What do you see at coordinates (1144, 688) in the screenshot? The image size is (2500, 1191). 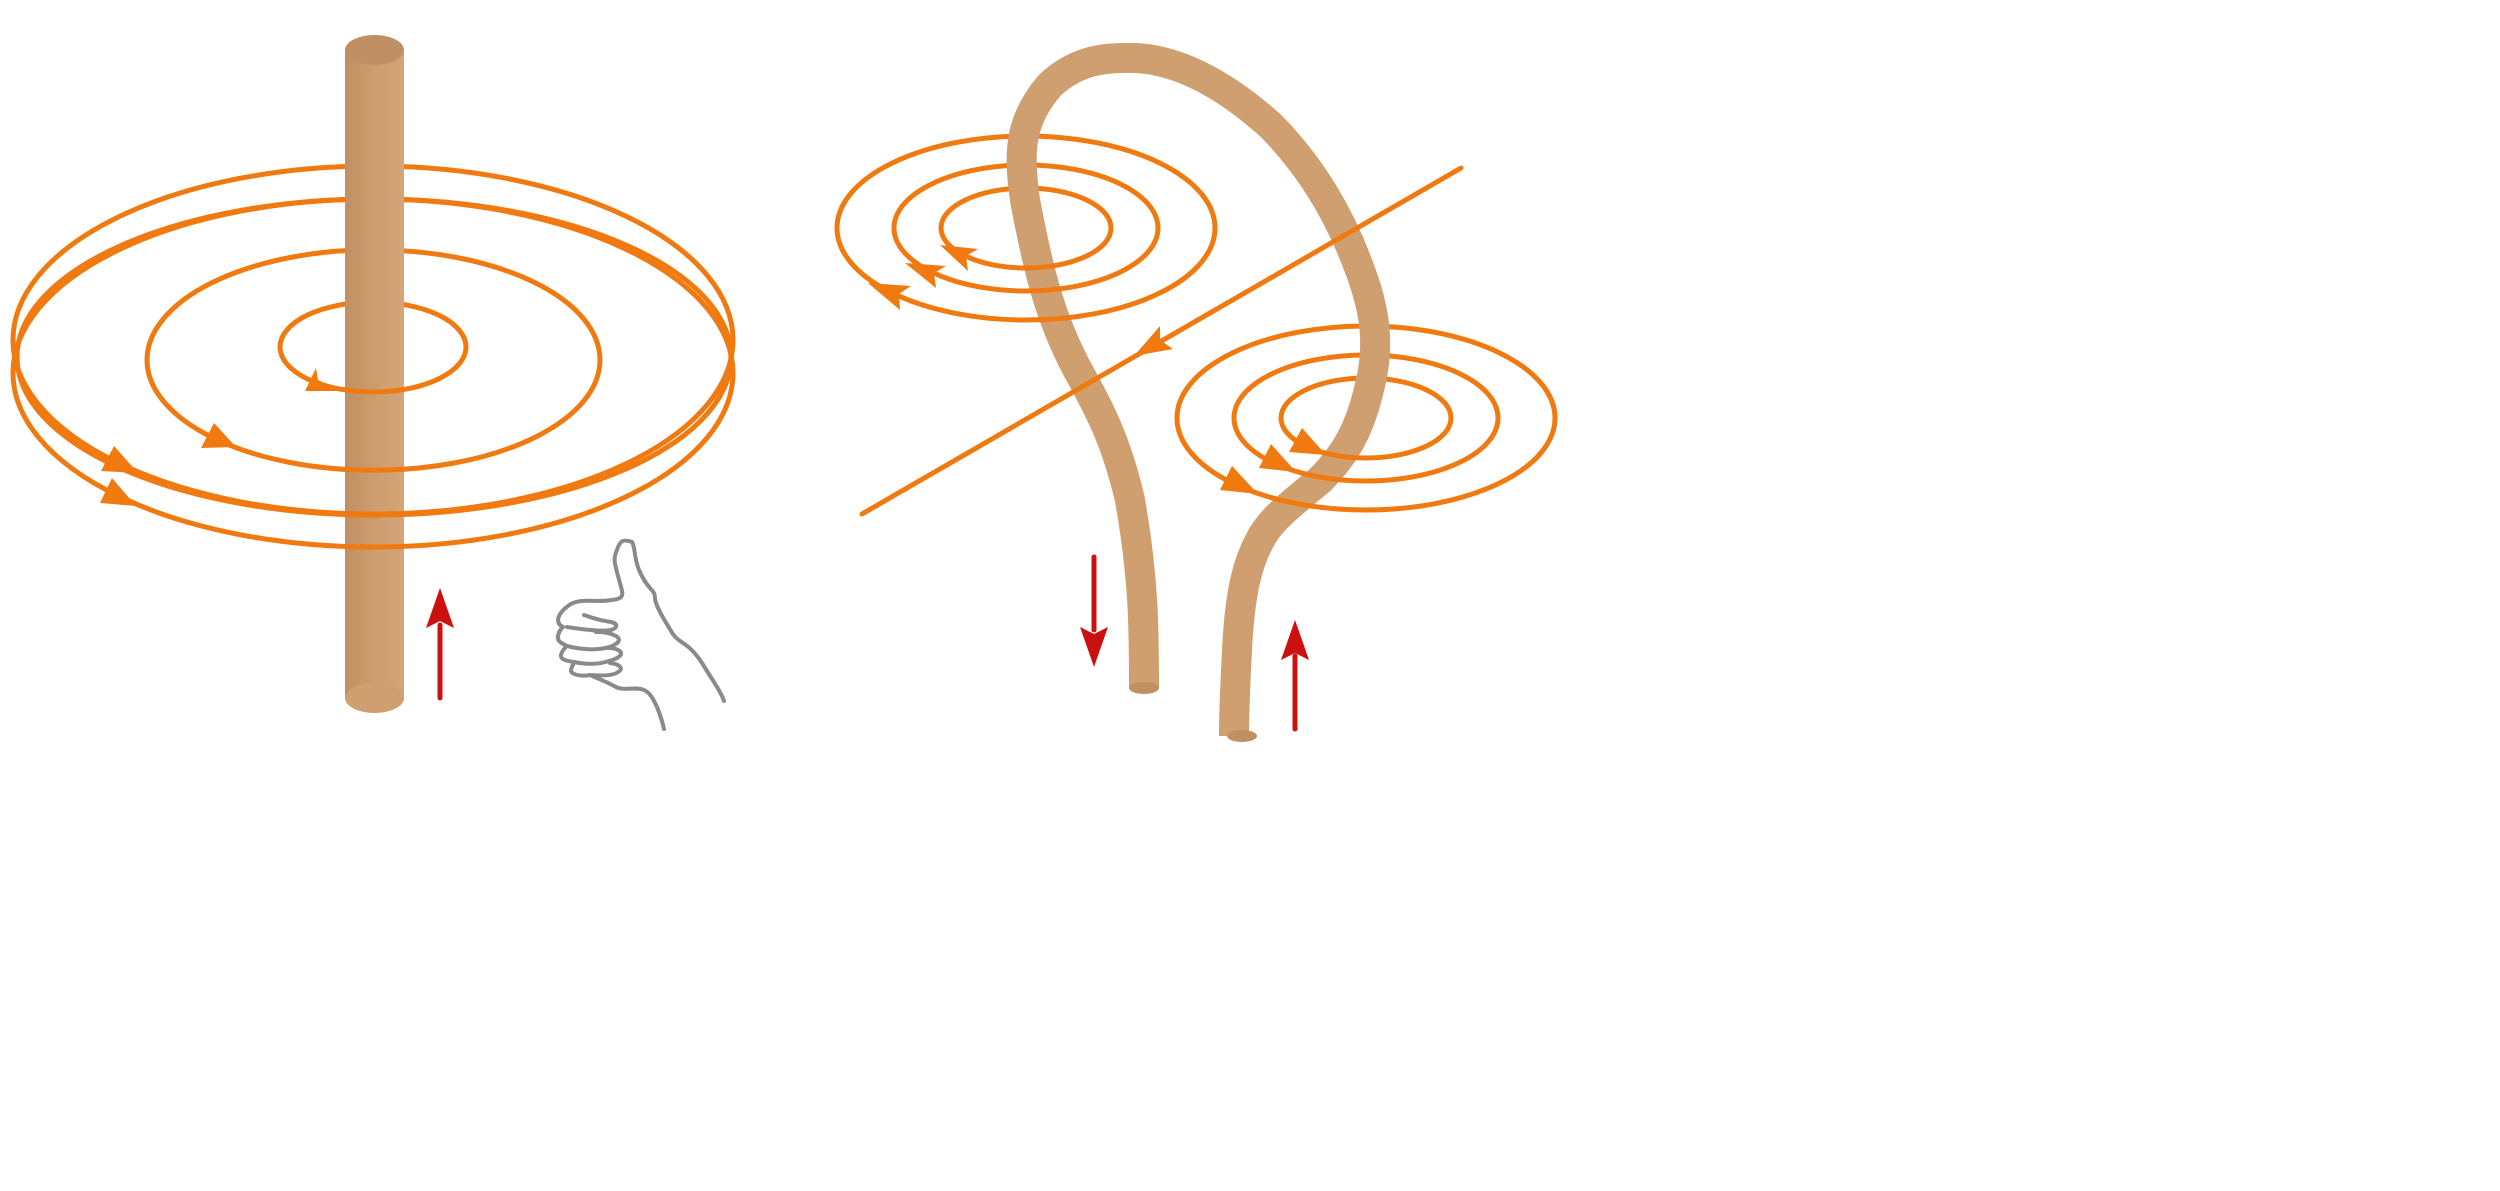 I see `bent-wire-end-cap-left` at bounding box center [1144, 688].